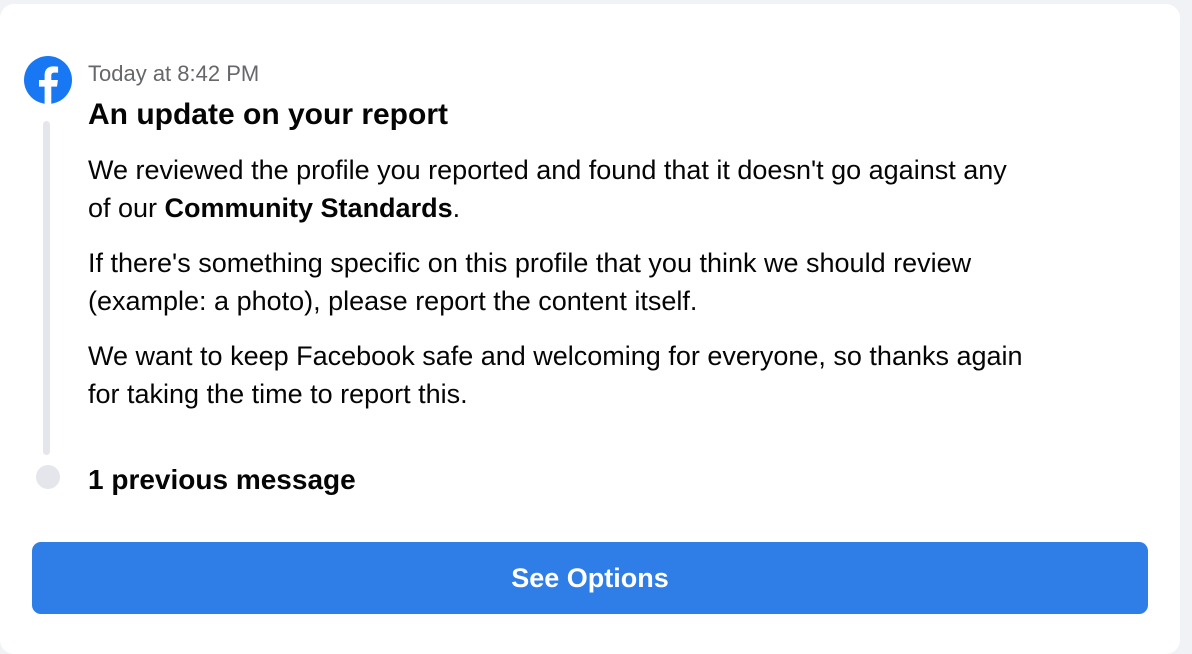 Image resolution: width=1192 pixels, height=654 pixels. Describe the element at coordinates (126, 208) in the screenshot. I see `paragraph-1-prefix: of our` at that location.